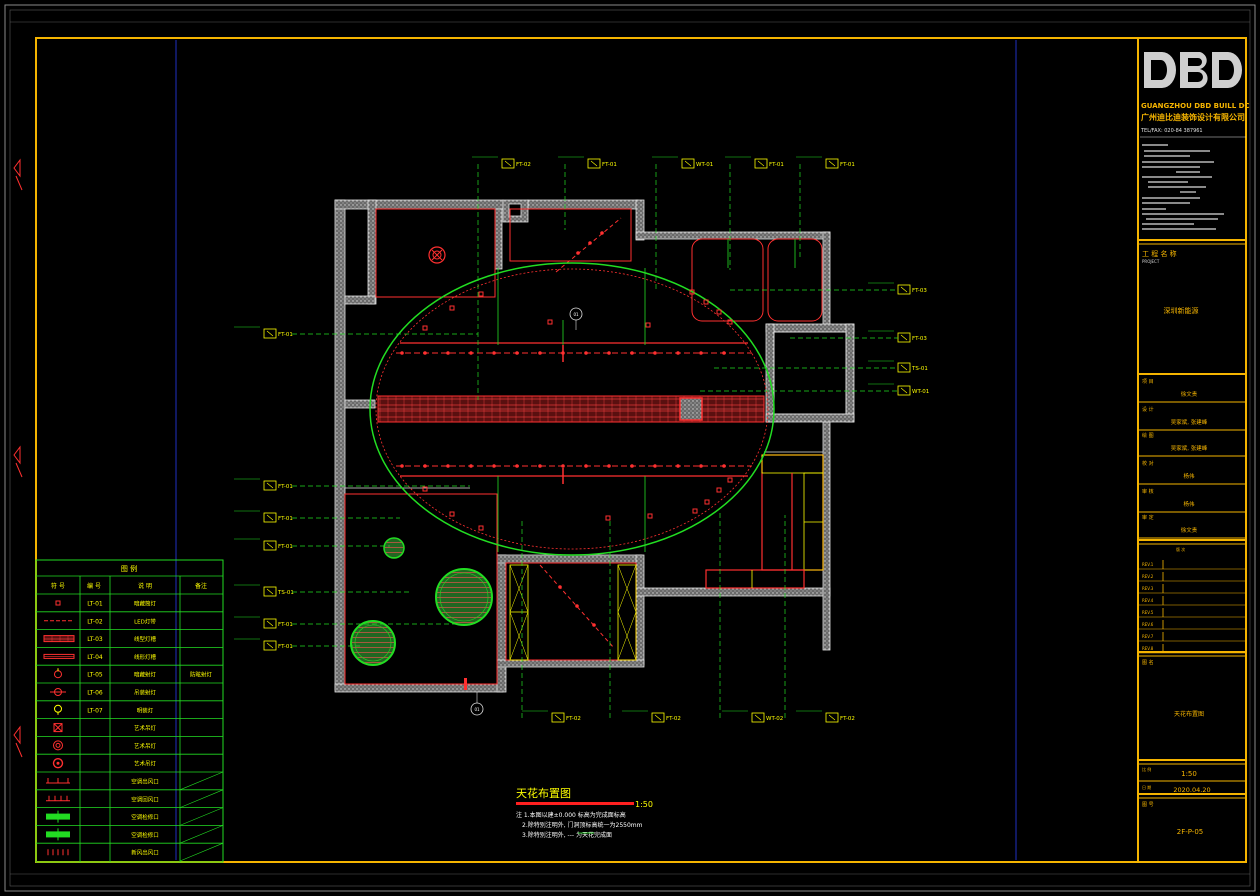 Image resolution: width=1260 pixels, height=896 pixels. Describe the element at coordinates (145, 586) in the screenshot. I see `legend-header-desc: 说 明` at that location.